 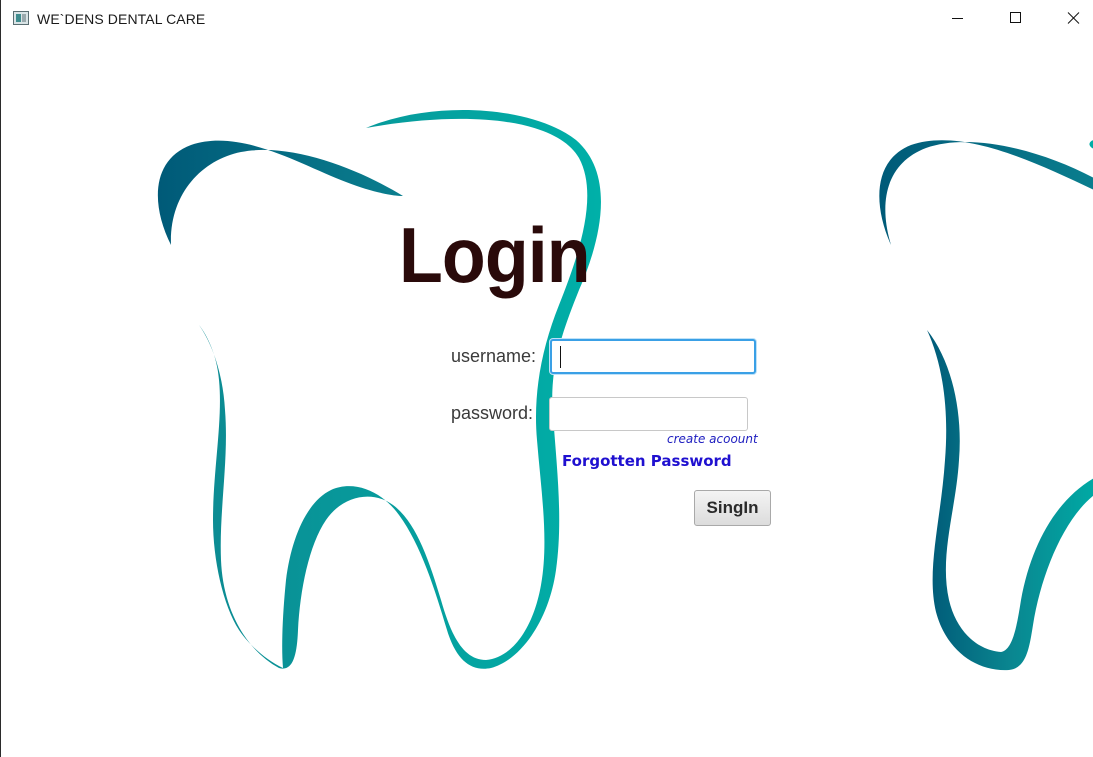 What do you see at coordinates (648, 414) in the screenshot?
I see `password-input` at bounding box center [648, 414].